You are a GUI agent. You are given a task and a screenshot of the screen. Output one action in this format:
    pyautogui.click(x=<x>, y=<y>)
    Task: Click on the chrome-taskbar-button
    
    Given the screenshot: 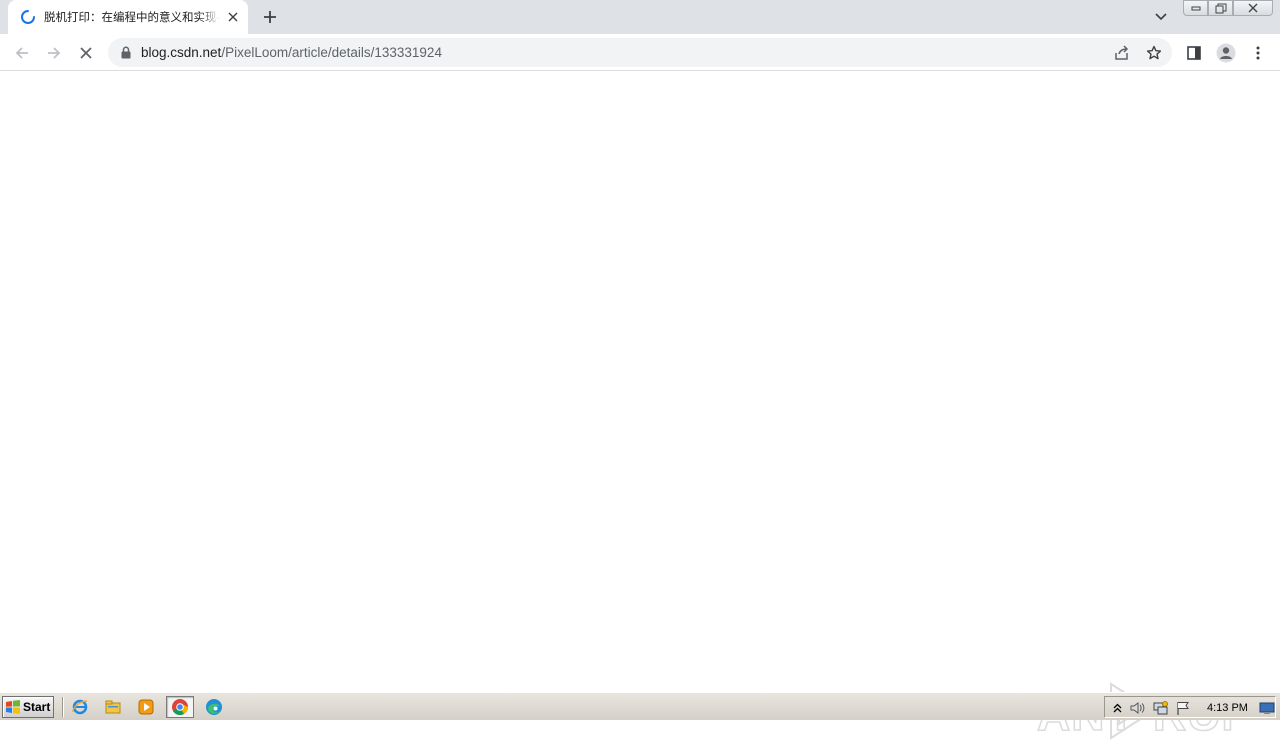 What is the action you would take?
    pyautogui.click(x=180, y=707)
    